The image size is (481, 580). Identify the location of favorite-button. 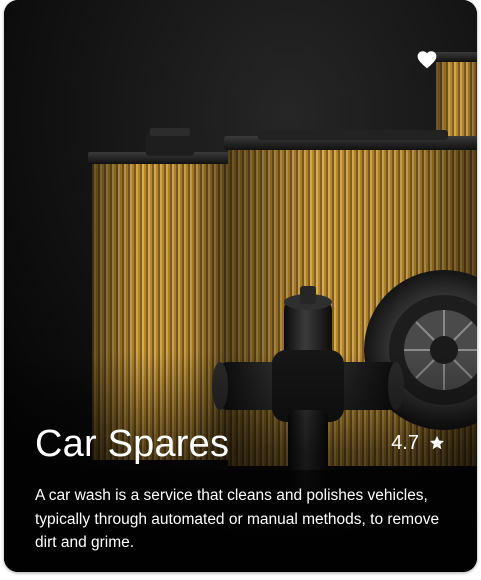
(427, 60).